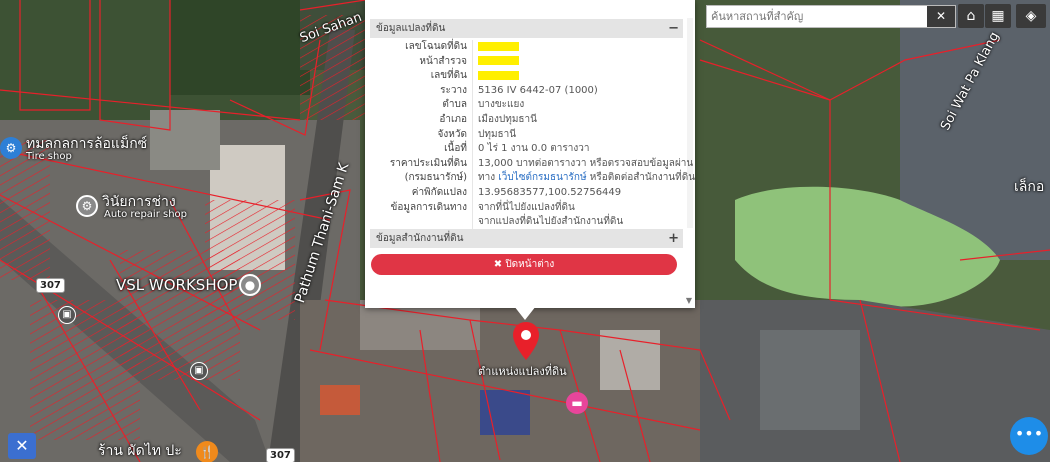 This screenshot has width=1050, height=462. Describe the element at coordinates (549, 193) in the screenshot. I see `coordinates-link: 13.95683577,100.52756449` at that location.